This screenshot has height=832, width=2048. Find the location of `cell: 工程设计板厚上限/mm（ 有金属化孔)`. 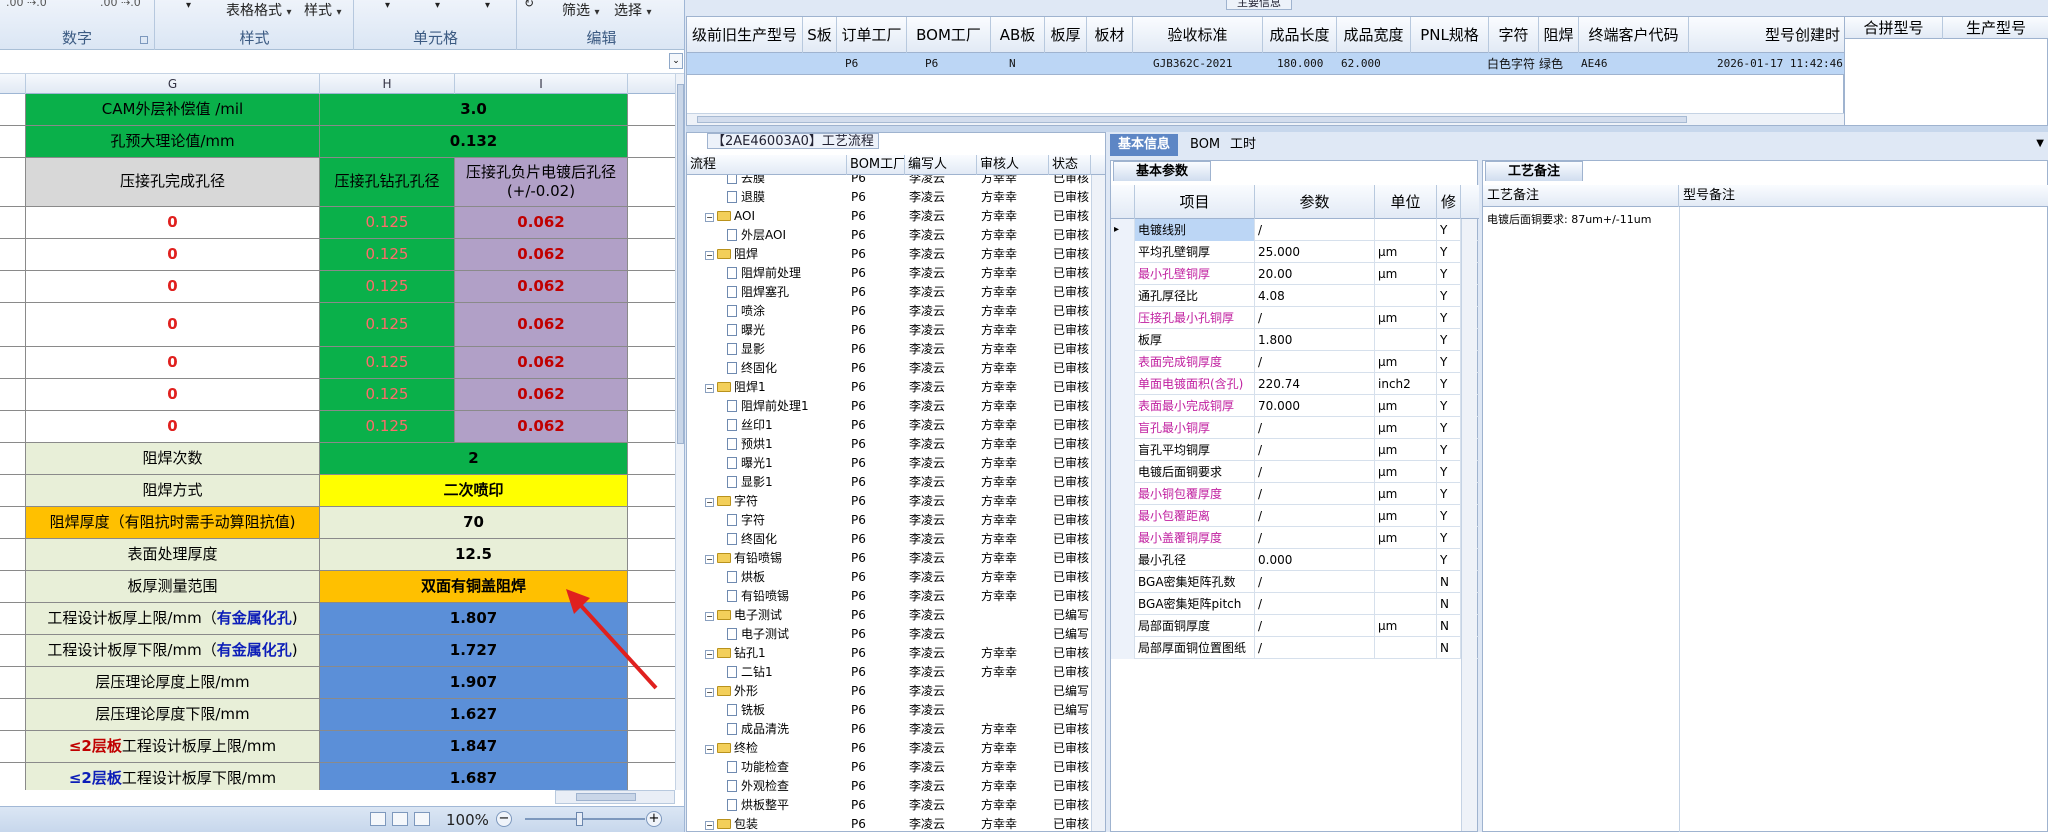

cell: 工程设计板厚上限/mm（ 有金属化孔) is located at coordinates (173, 618).